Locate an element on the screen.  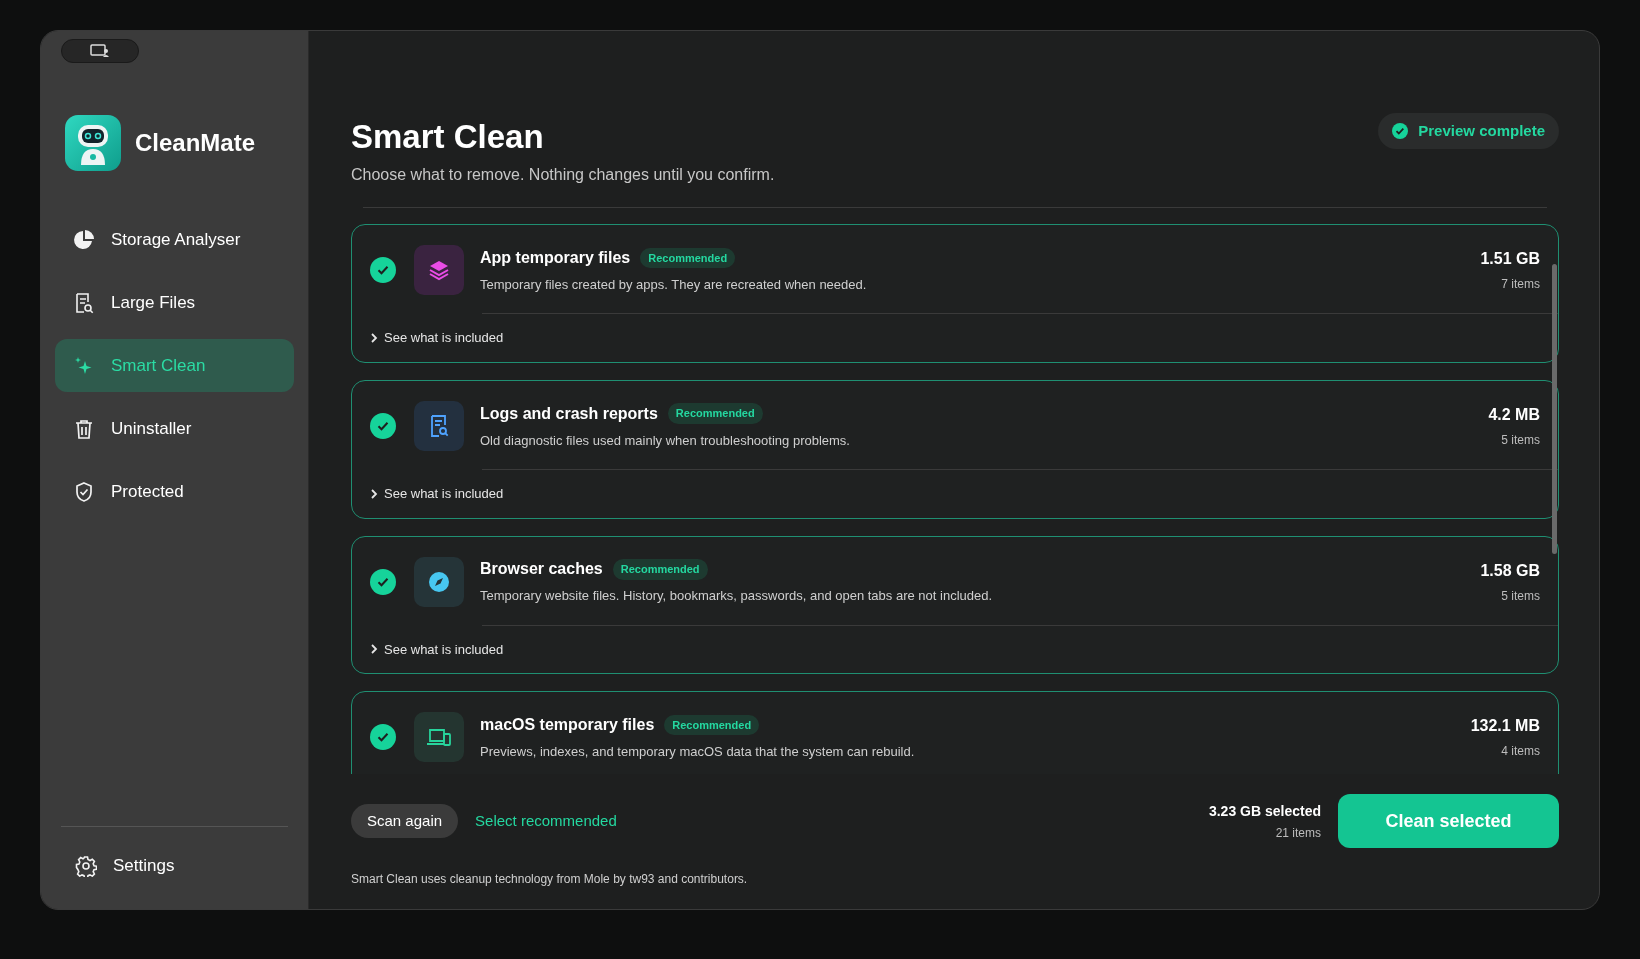
trash-icon is located at coordinates (84, 428).